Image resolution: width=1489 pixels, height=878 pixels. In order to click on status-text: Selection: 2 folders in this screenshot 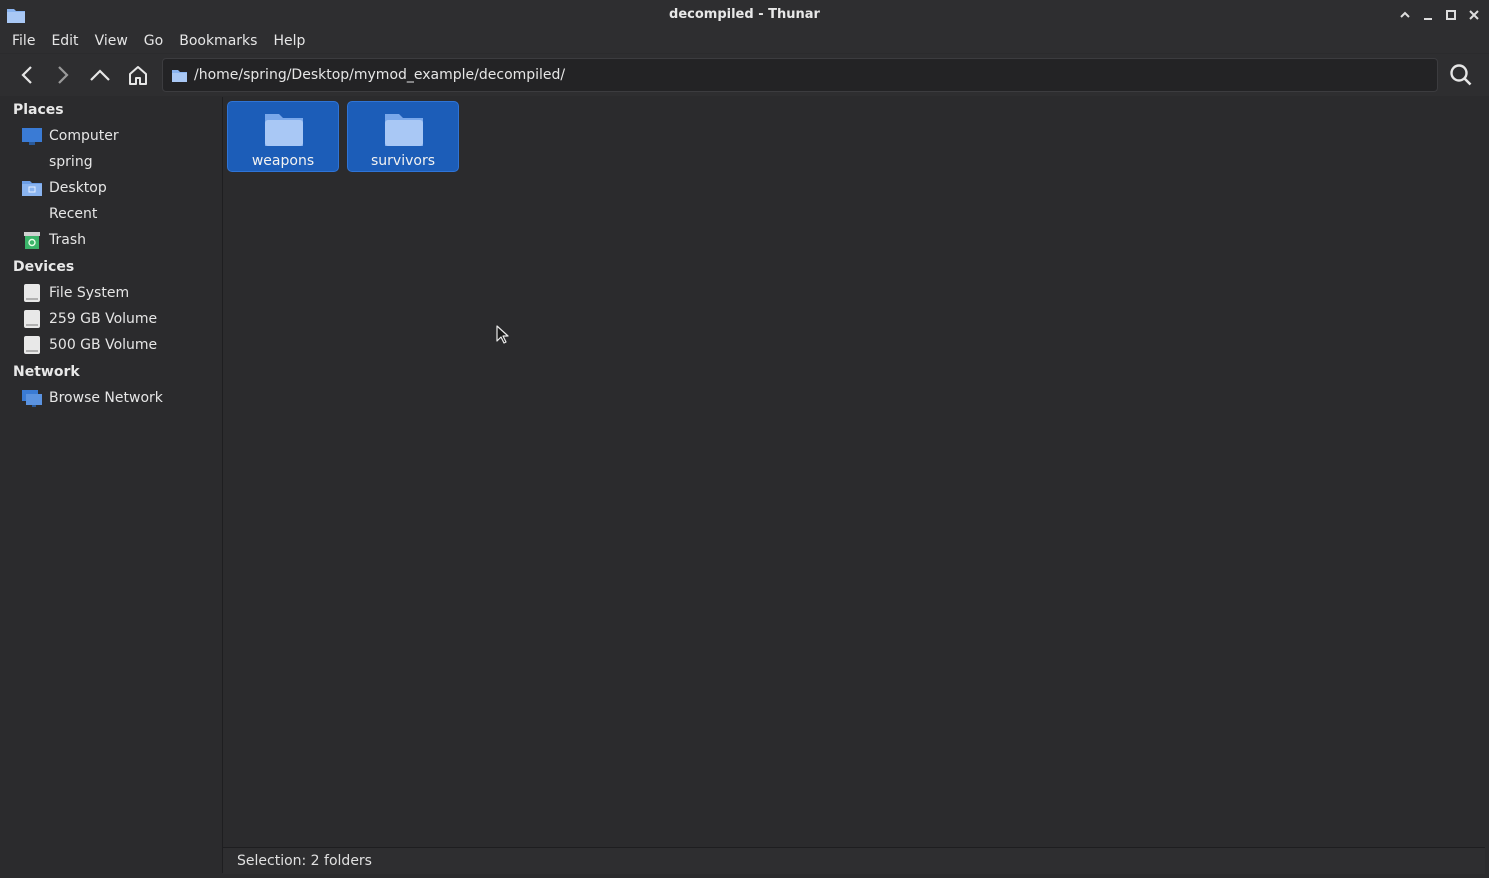, I will do `click(304, 861)`.